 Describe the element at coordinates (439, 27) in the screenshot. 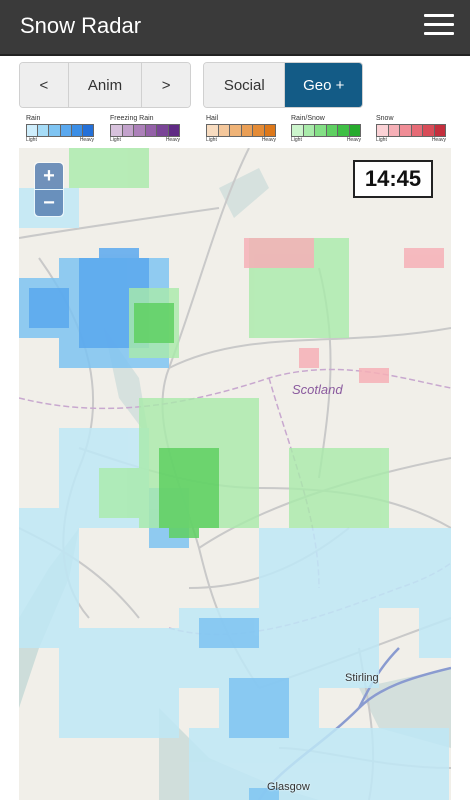

I see `hamburger-menu-icon` at that location.